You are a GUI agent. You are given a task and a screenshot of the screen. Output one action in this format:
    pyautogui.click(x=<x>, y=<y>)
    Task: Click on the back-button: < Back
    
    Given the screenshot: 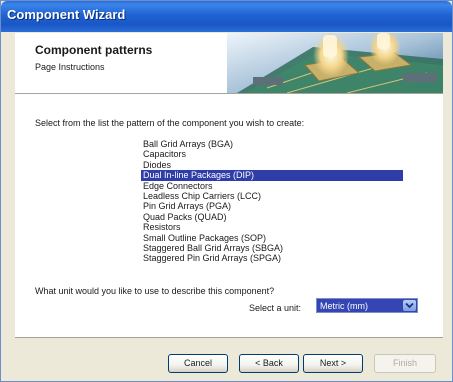 What is the action you would take?
    pyautogui.click(x=269, y=363)
    